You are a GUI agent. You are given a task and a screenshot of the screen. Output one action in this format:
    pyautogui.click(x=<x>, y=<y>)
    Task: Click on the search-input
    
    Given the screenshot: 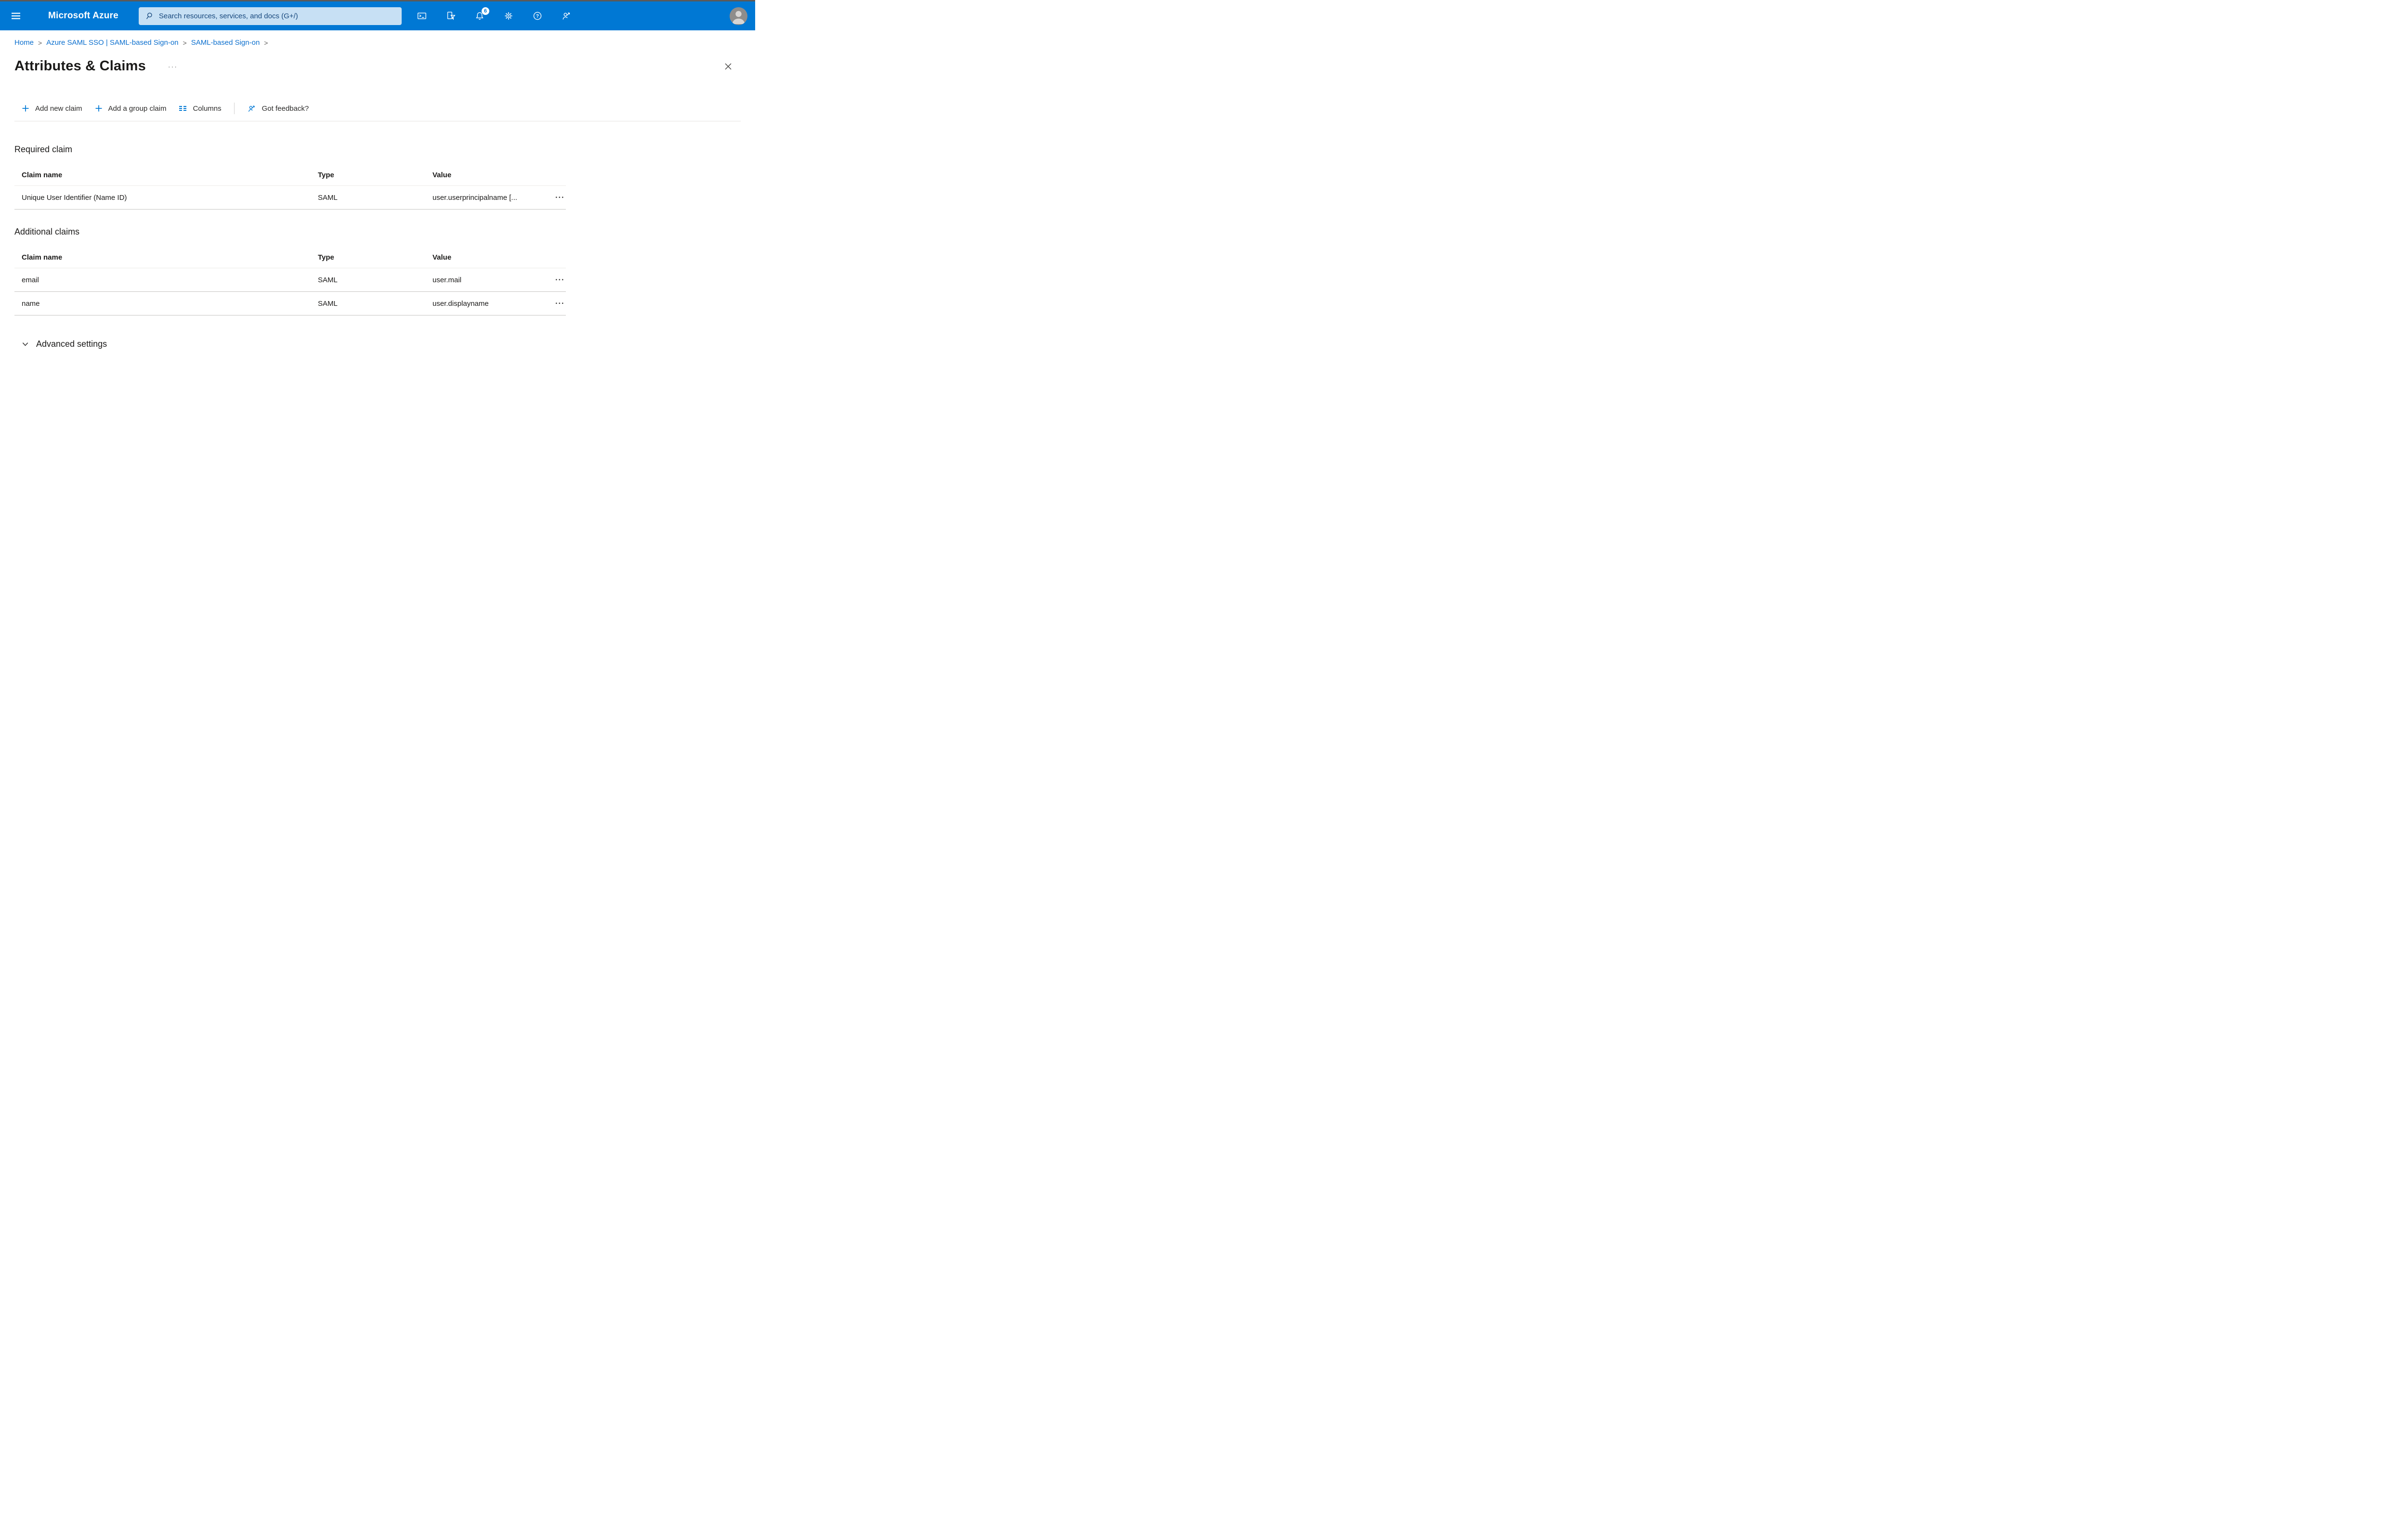 What is the action you would take?
    pyautogui.click(x=276, y=16)
    